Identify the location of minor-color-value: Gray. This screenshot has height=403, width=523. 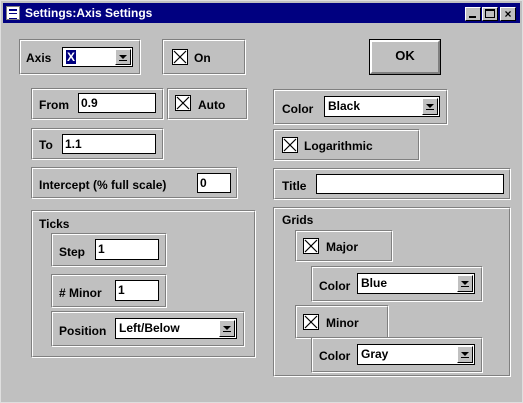
(375, 354).